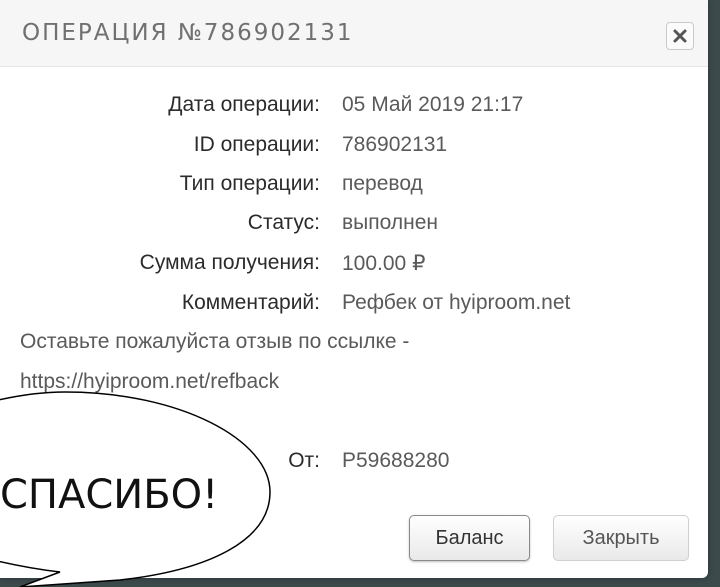 This screenshot has height=587, width=720. I want to click on balance-button: Баланс, so click(469, 538).